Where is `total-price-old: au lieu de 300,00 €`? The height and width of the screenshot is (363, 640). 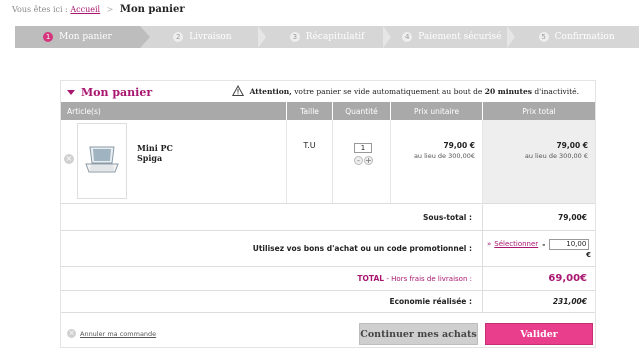 total-price-old: au lieu de 300,00 € is located at coordinates (556, 156).